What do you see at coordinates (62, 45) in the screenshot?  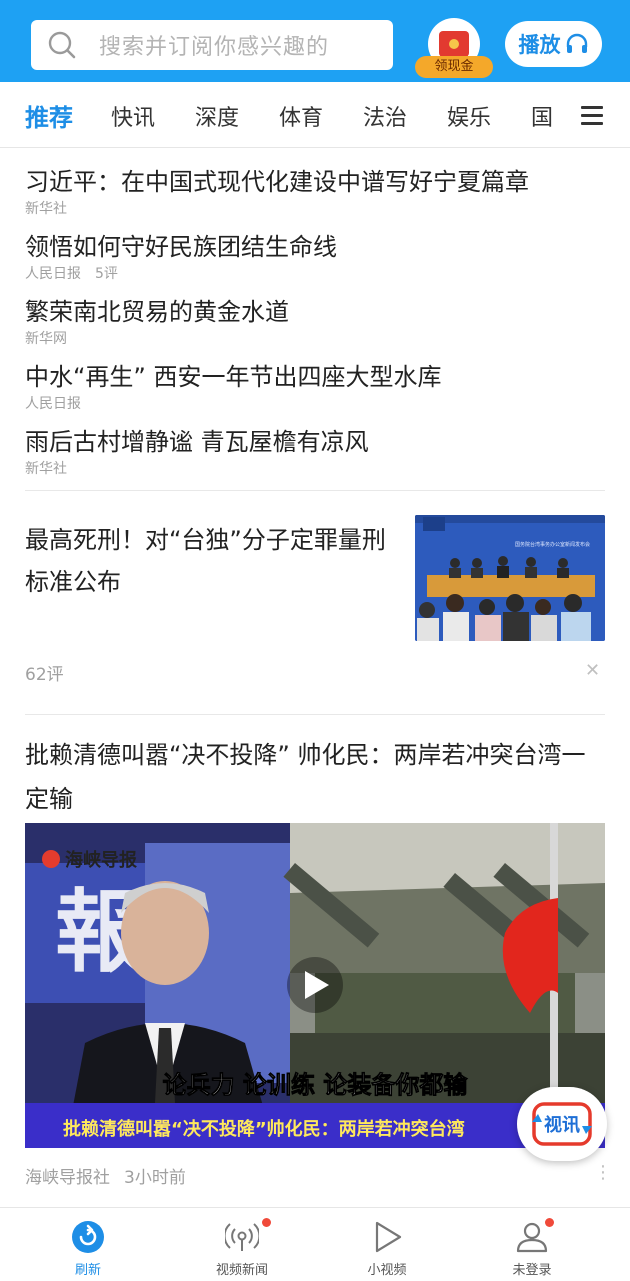 I see `search-icon` at bounding box center [62, 45].